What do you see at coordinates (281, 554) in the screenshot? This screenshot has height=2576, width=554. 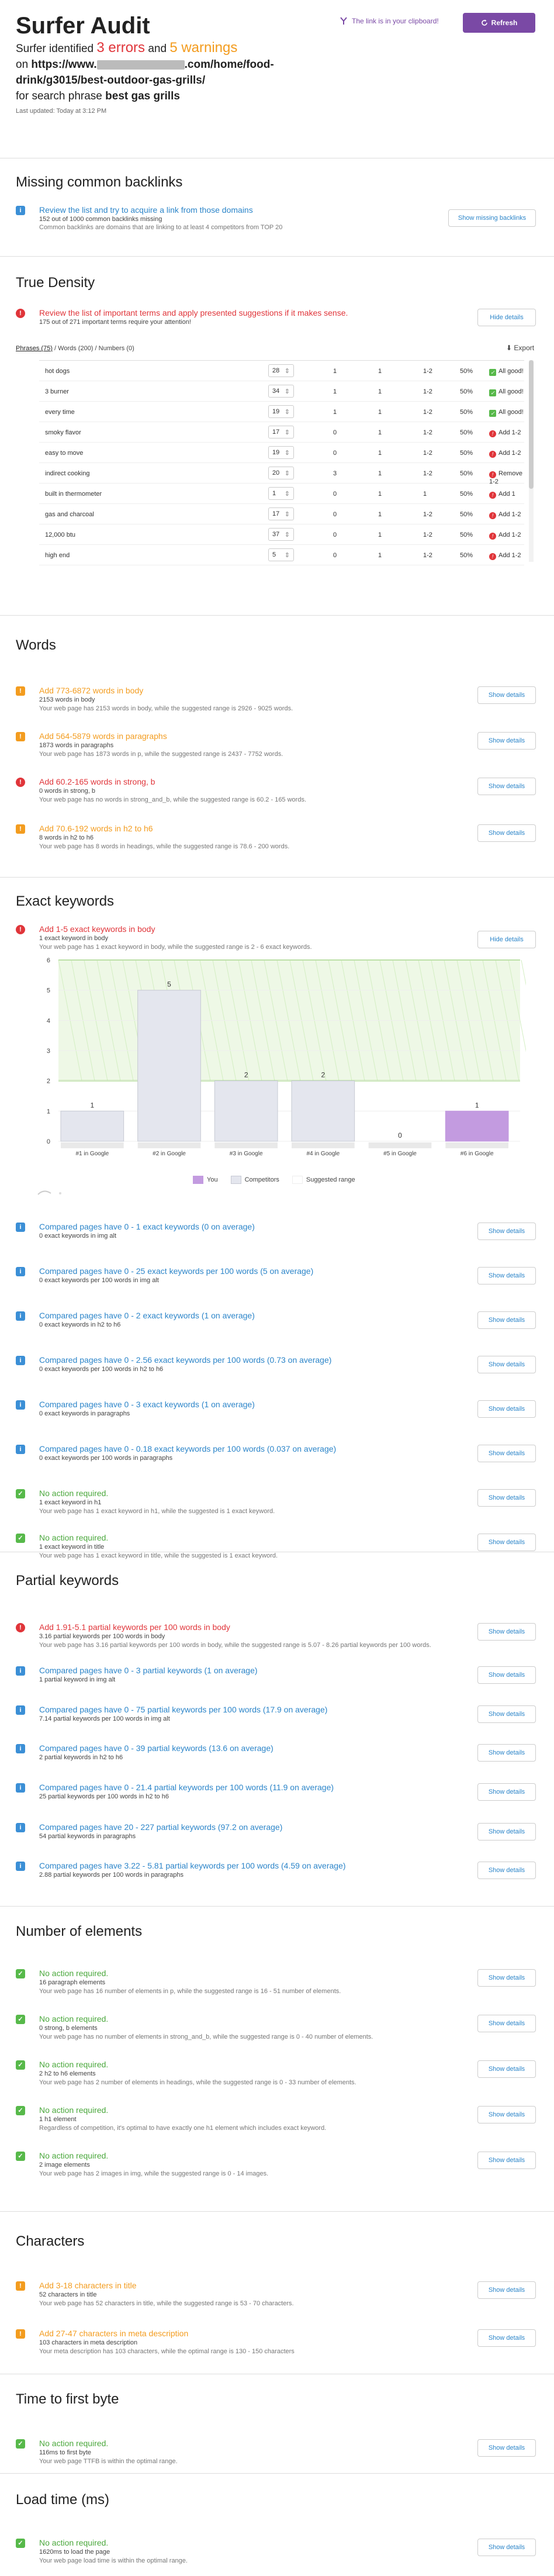 I see `term-count-stepper: 5 ⇕` at bounding box center [281, 554].